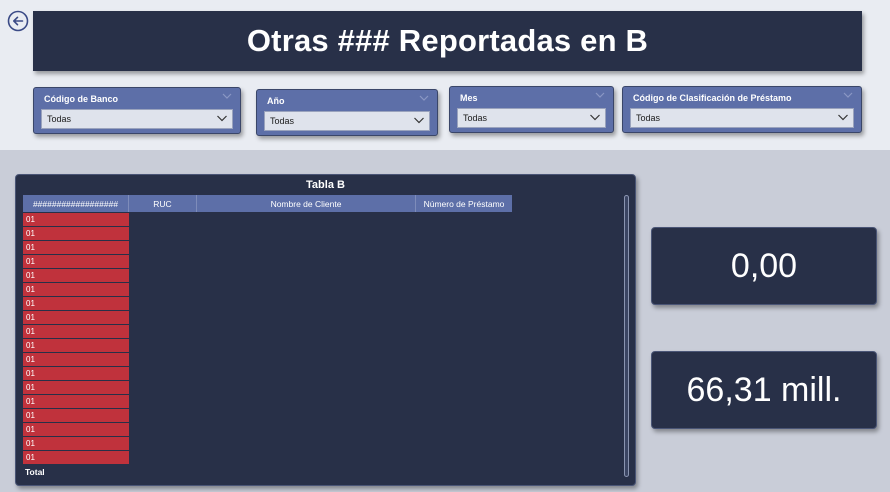  I want to click on kpi-value: 0,00, so click(764, 265).